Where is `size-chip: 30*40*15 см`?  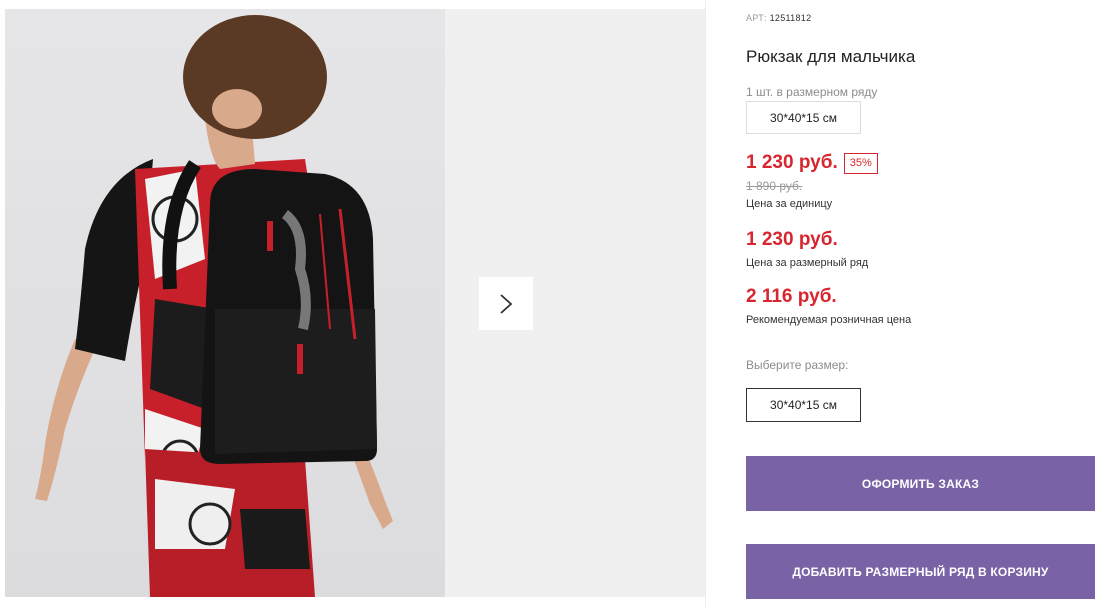
size-chip: 30*40*15 см is located at coordinates (803, 117).